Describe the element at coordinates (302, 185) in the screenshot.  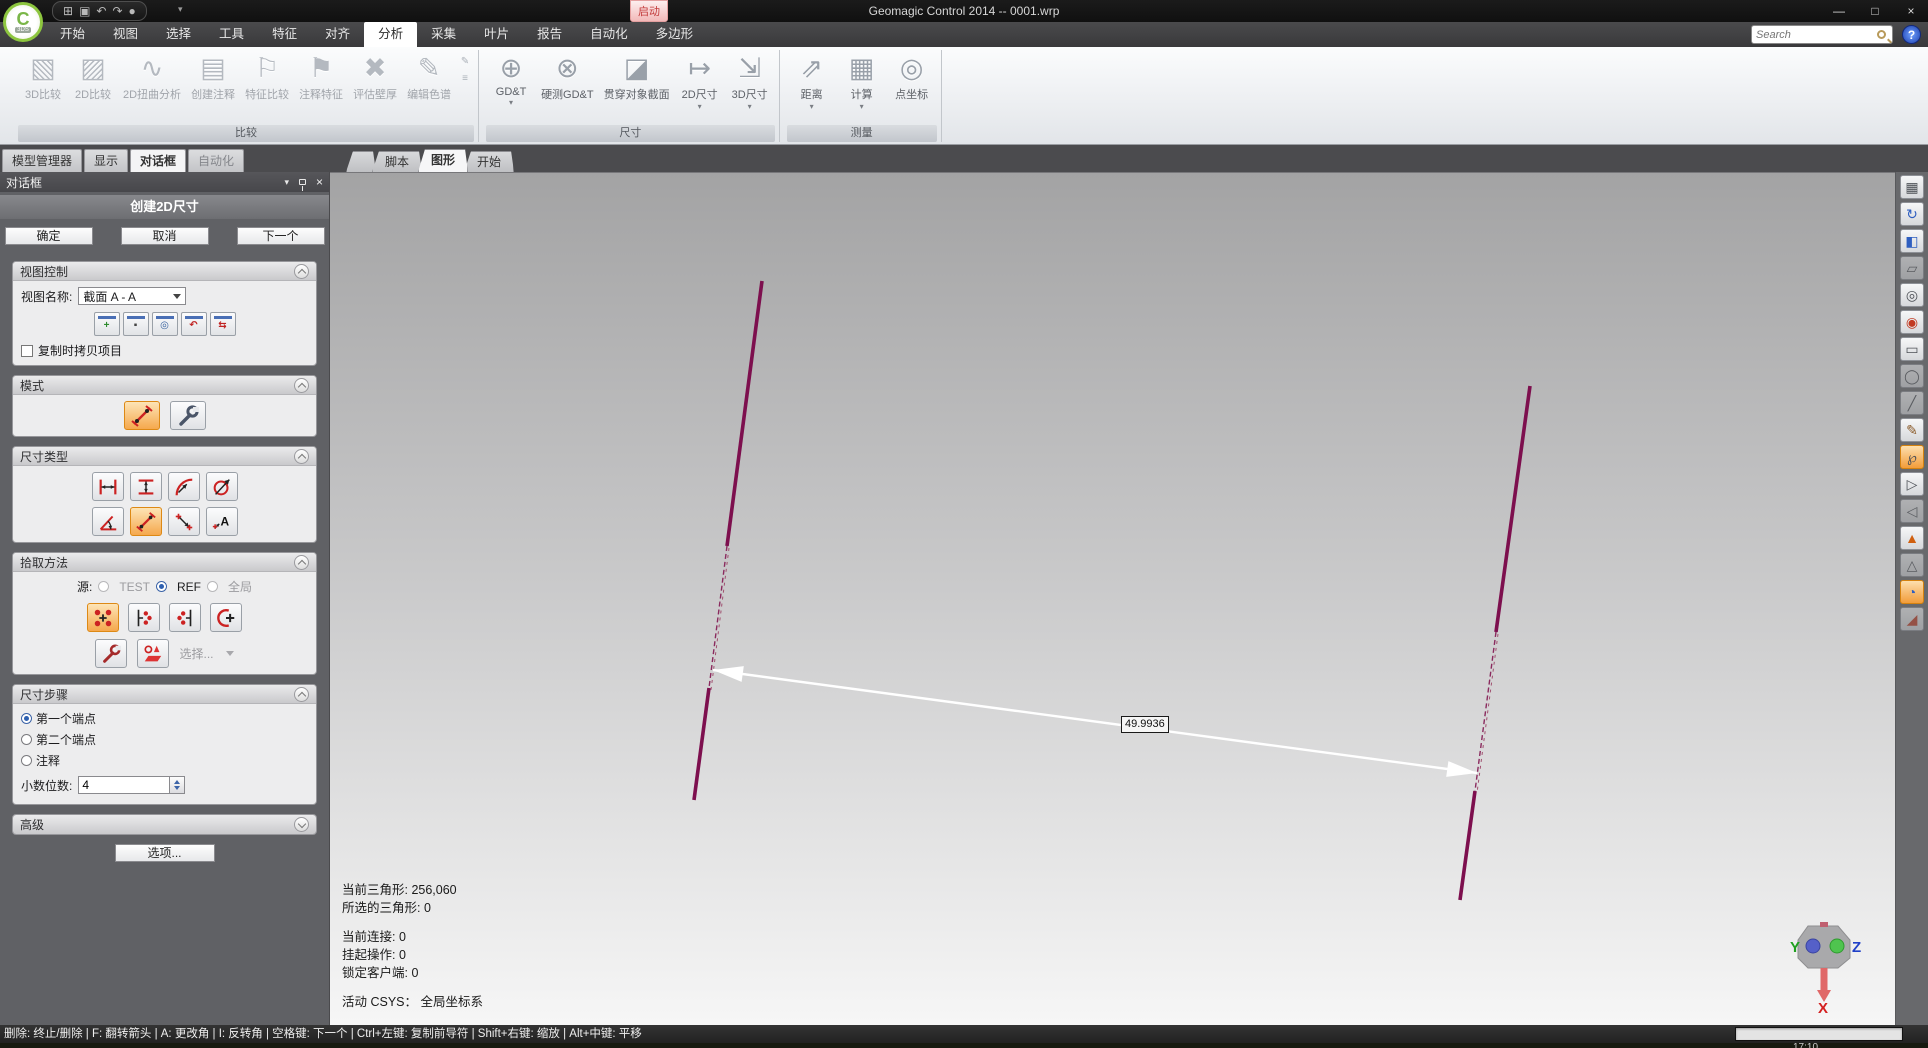
I see `pin-icon` at that location.